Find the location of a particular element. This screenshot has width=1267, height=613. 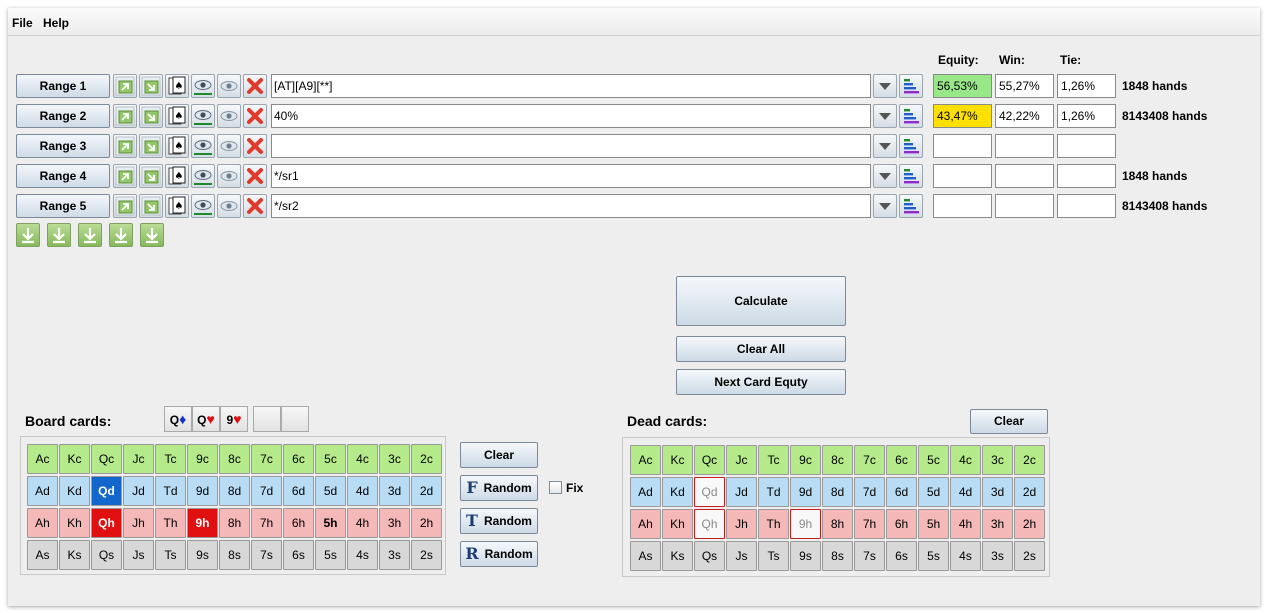

dead-card-tc: Tc is located at coordinates (773, 460).